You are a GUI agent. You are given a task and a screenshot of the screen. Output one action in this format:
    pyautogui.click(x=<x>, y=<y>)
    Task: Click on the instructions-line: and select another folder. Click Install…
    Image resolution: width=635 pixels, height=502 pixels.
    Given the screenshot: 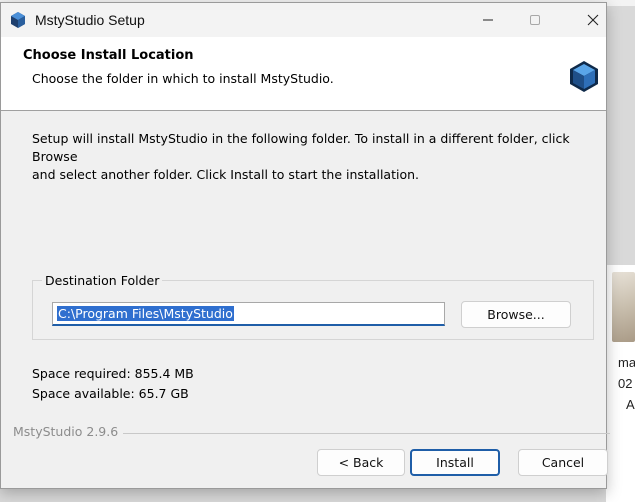 What is the action you would take?
    pyautogui.click(x=225, y=174)
    